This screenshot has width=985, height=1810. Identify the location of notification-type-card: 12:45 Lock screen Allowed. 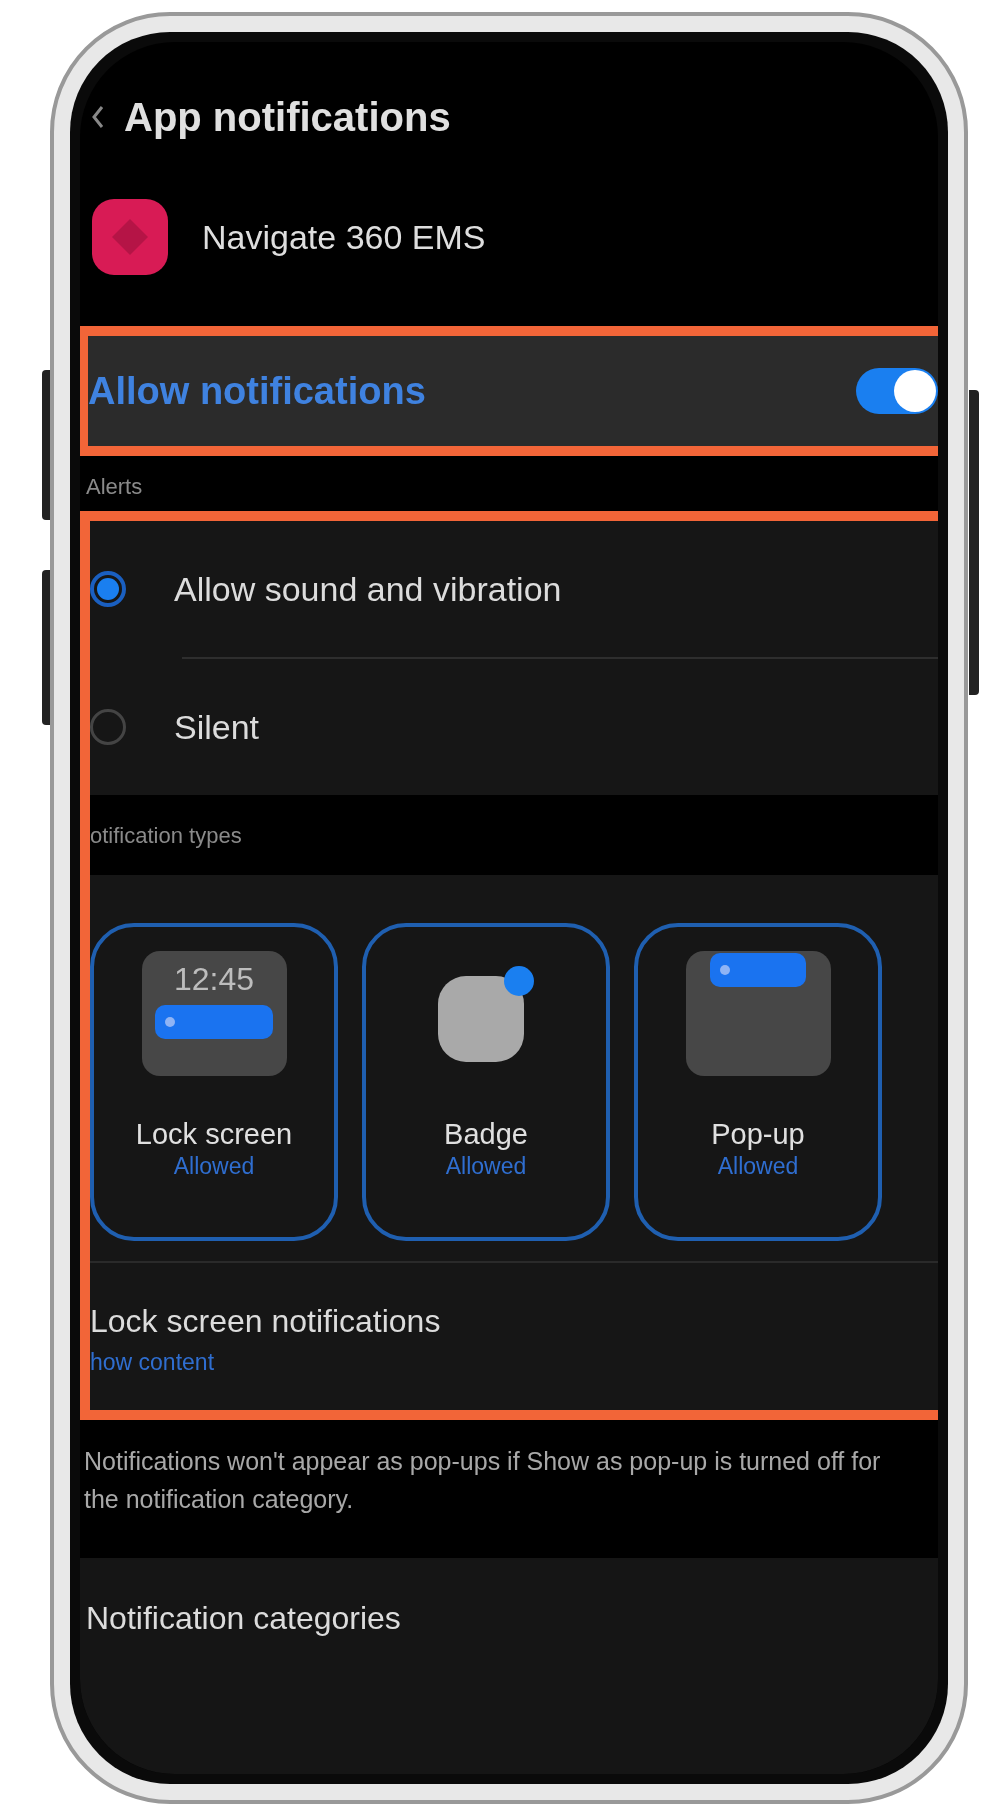
(214, 1082).